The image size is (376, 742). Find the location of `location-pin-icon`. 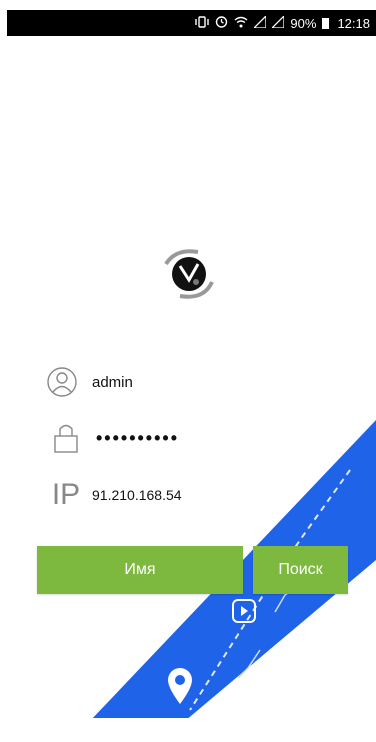

location-pin-icon is located at coordinates (180, 686).